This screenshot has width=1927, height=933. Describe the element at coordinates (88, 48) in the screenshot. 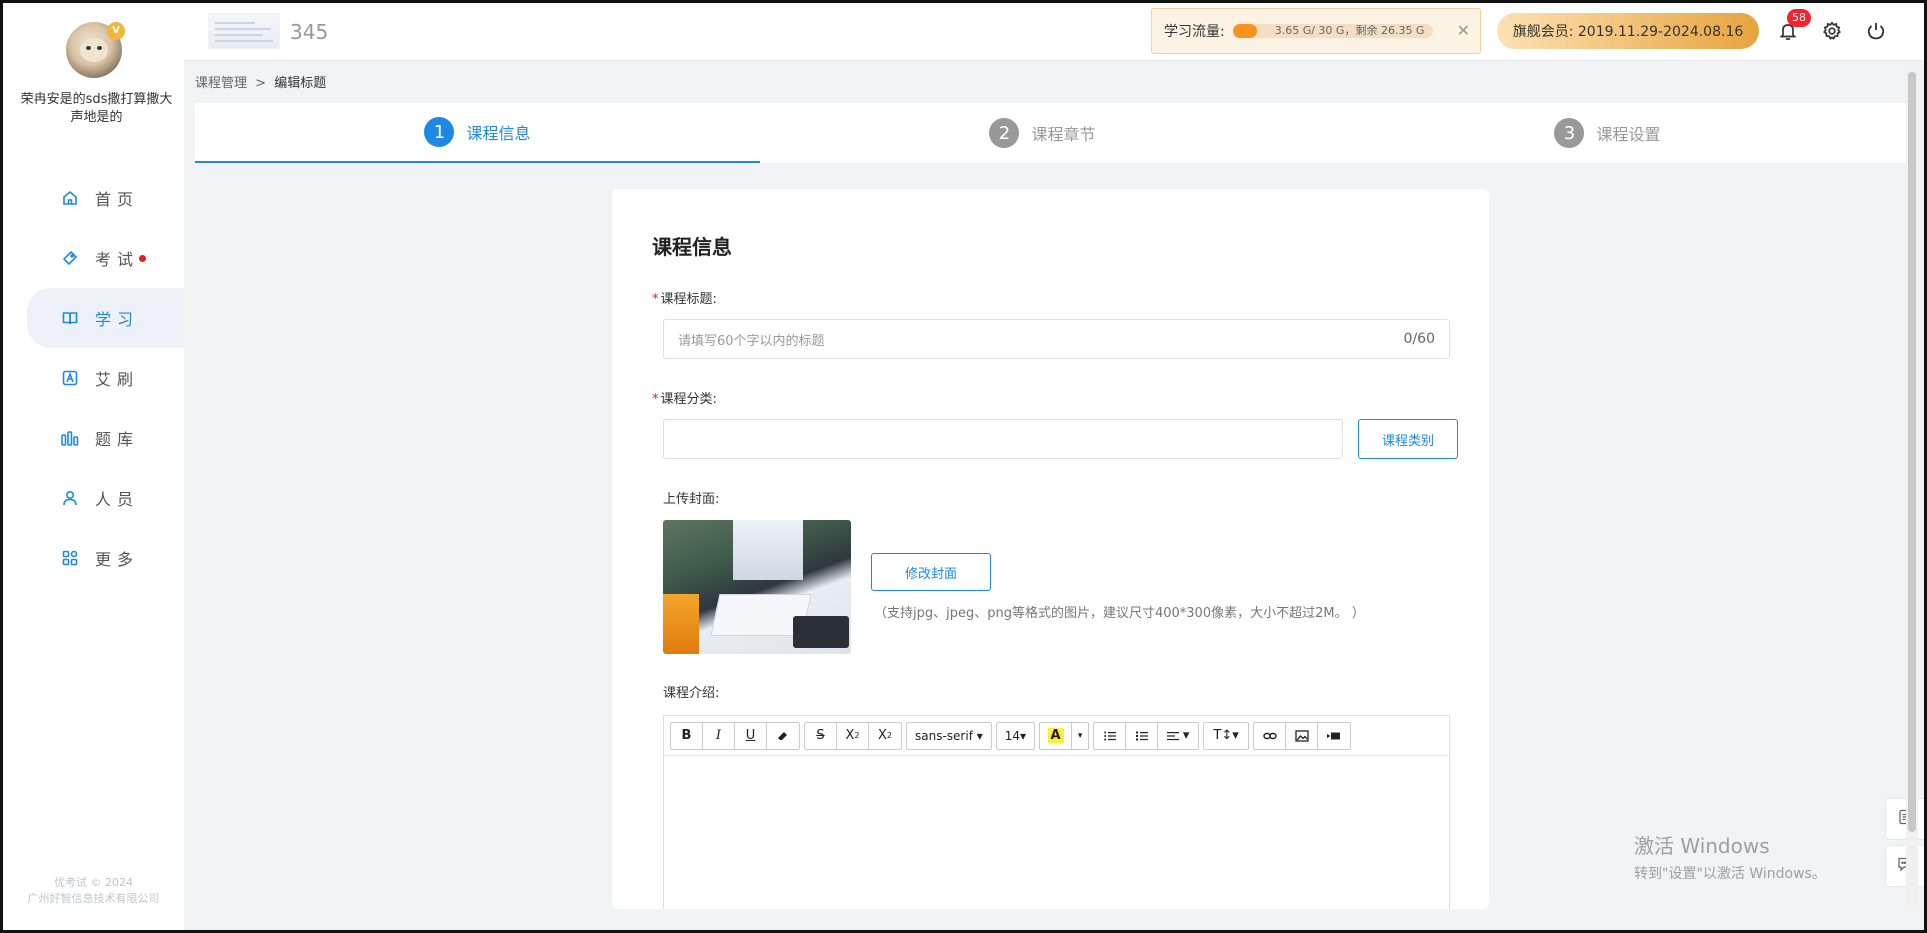

I see `avatar-eye` at that location.